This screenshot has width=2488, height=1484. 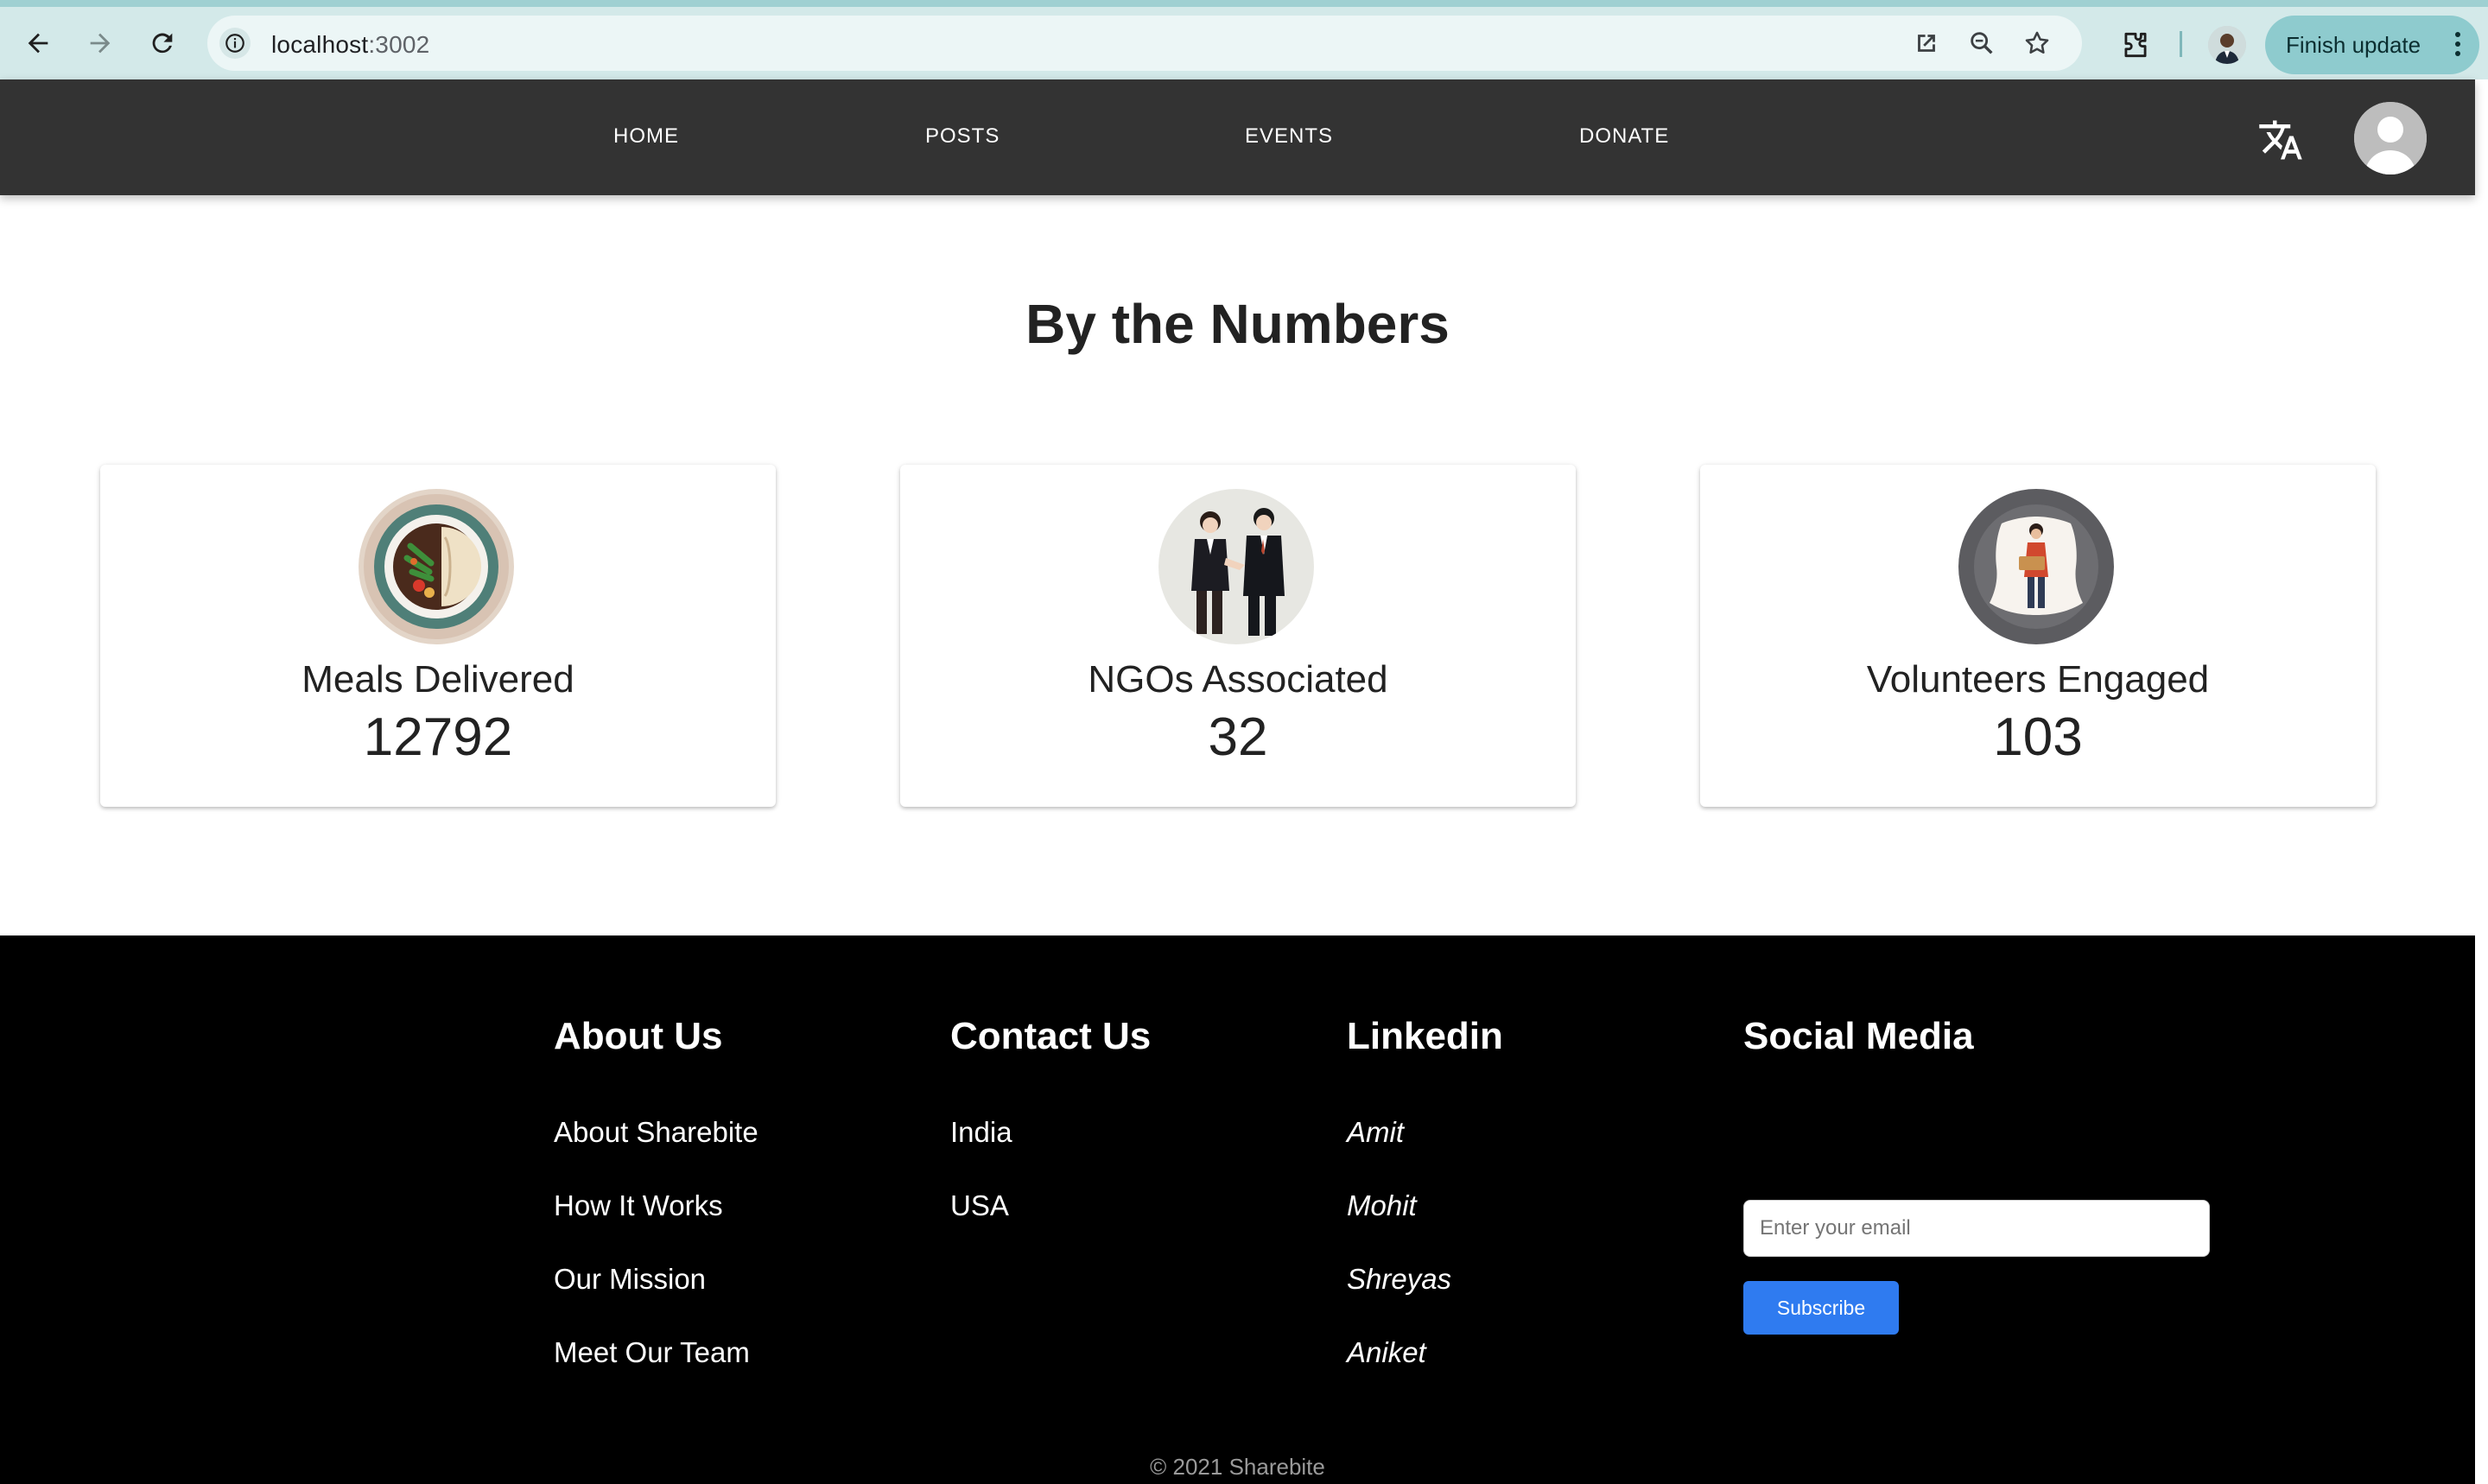 What do you see at coordinates (1624, 136) in the screenshot?
I see `nav-donate: DONATE` at bounding box center [1624, 136].